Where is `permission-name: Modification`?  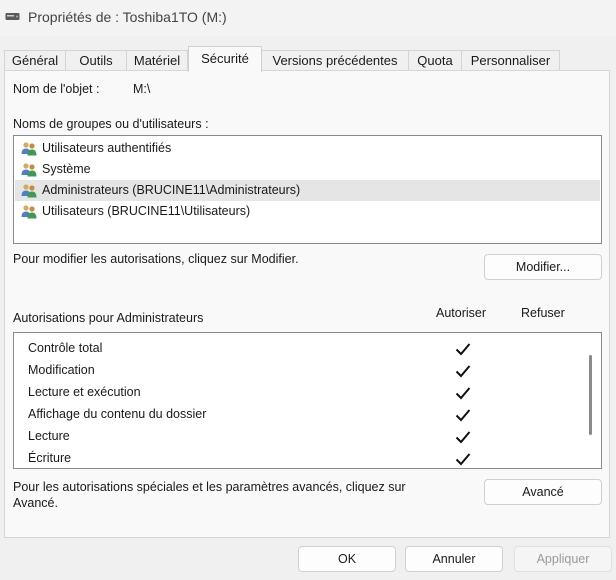
permission-name: Modification is located at coordinates (61, 370).